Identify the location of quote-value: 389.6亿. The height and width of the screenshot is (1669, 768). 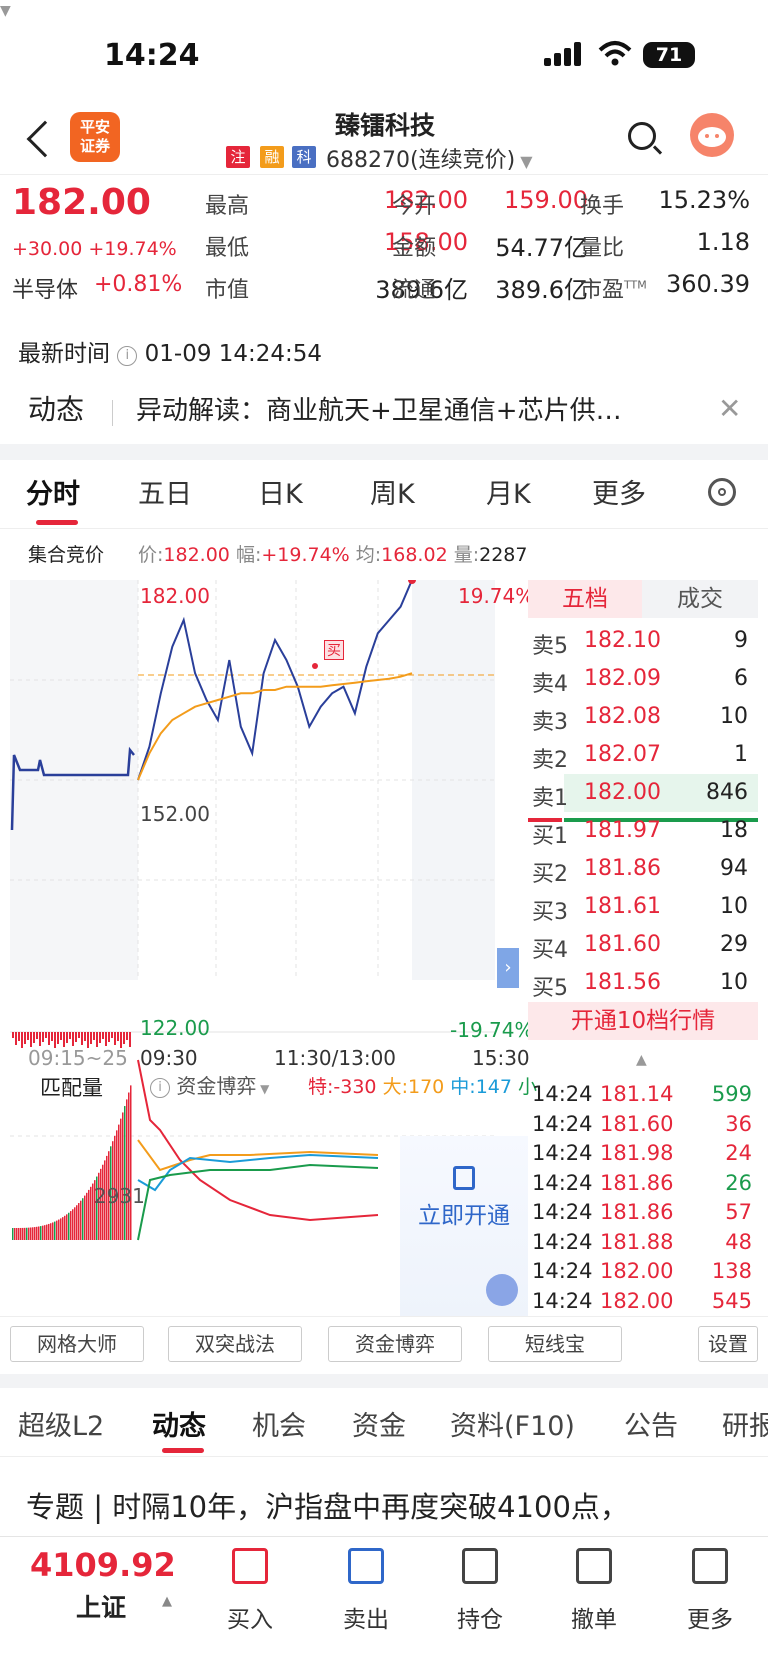
(421, 290).